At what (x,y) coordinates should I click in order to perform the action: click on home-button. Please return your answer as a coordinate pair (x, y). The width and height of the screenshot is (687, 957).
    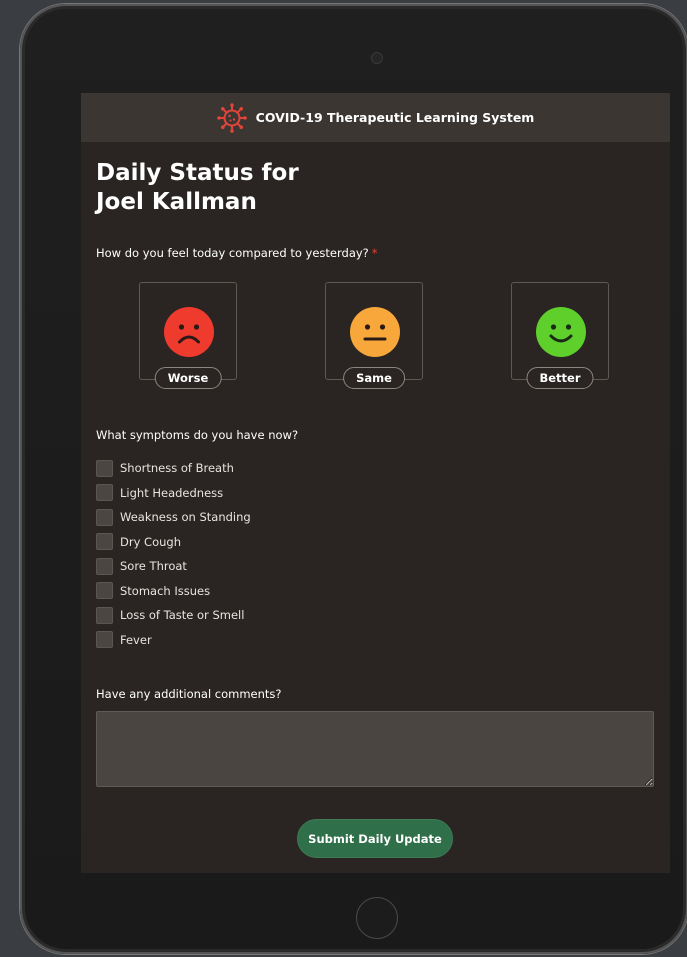
    Looking at the image, I should click on (377, 918).